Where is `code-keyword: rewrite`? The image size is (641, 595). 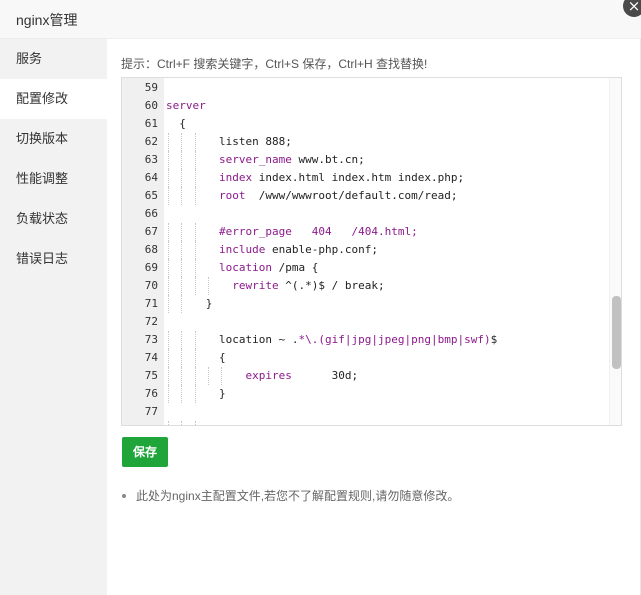 code-keyword: rewrite is located at coordinates (255, 285).